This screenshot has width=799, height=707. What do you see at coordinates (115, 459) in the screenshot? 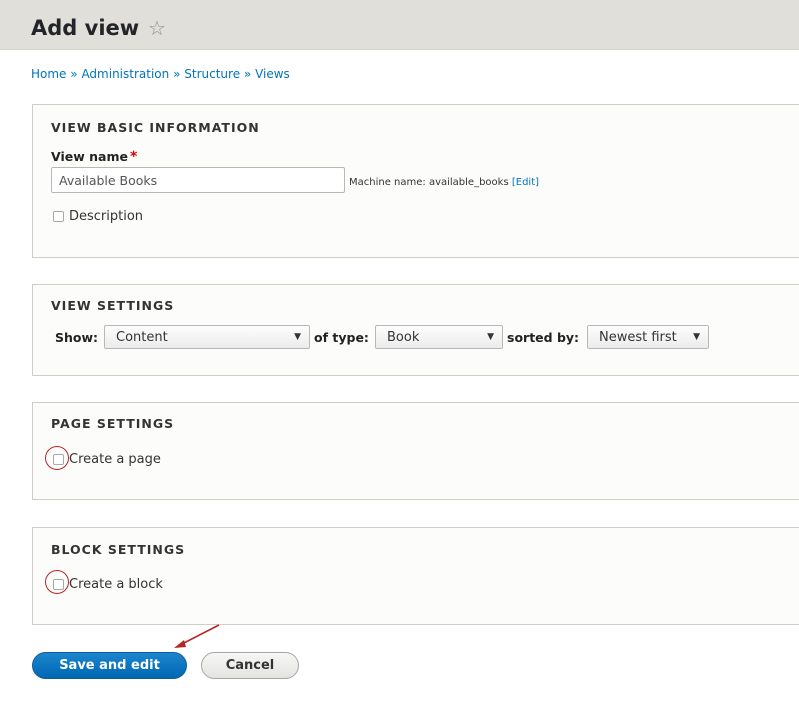
I see `create-page-label: Create a page` at bounding box center [115, 459].